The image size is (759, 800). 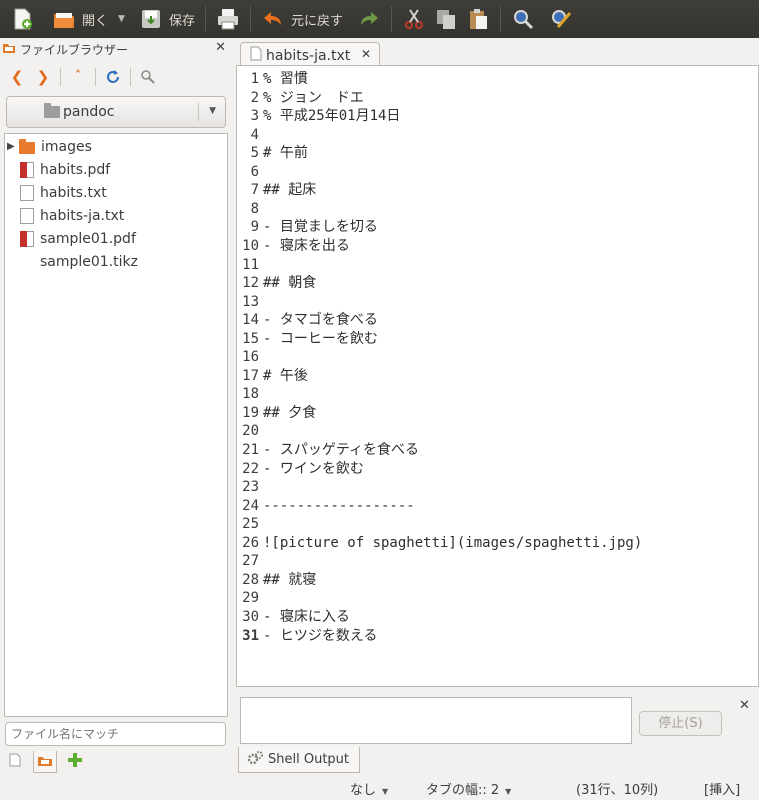 What do you see at coordinates (89, 261) in the screenshot?
I see `file-name: sample01.tikz` at bounding box center [89, 261].